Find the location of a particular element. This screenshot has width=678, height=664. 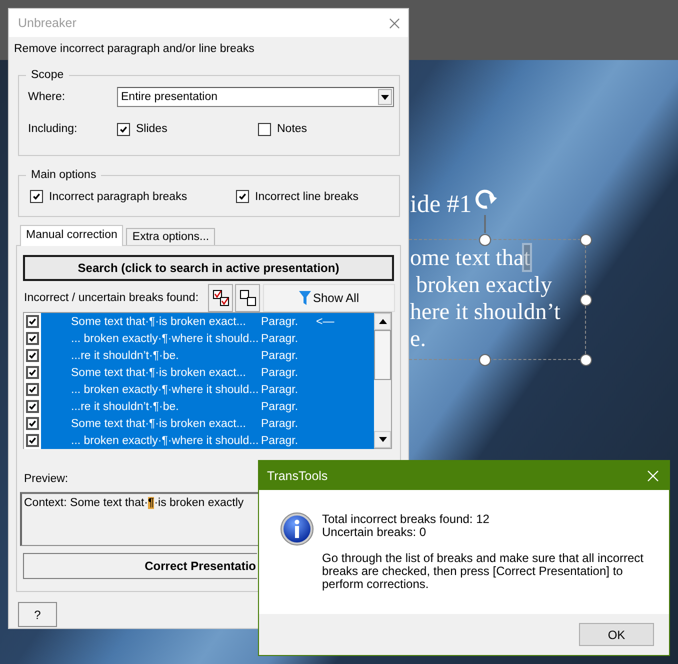

field-label: Where: is located at coordinates (47, 97).